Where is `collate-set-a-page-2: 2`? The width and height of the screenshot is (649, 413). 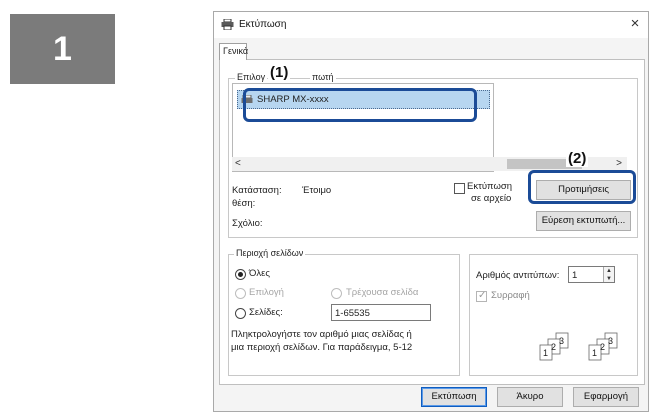 collate-set-a-page-2: 2 is located at coordinates (553, 347).